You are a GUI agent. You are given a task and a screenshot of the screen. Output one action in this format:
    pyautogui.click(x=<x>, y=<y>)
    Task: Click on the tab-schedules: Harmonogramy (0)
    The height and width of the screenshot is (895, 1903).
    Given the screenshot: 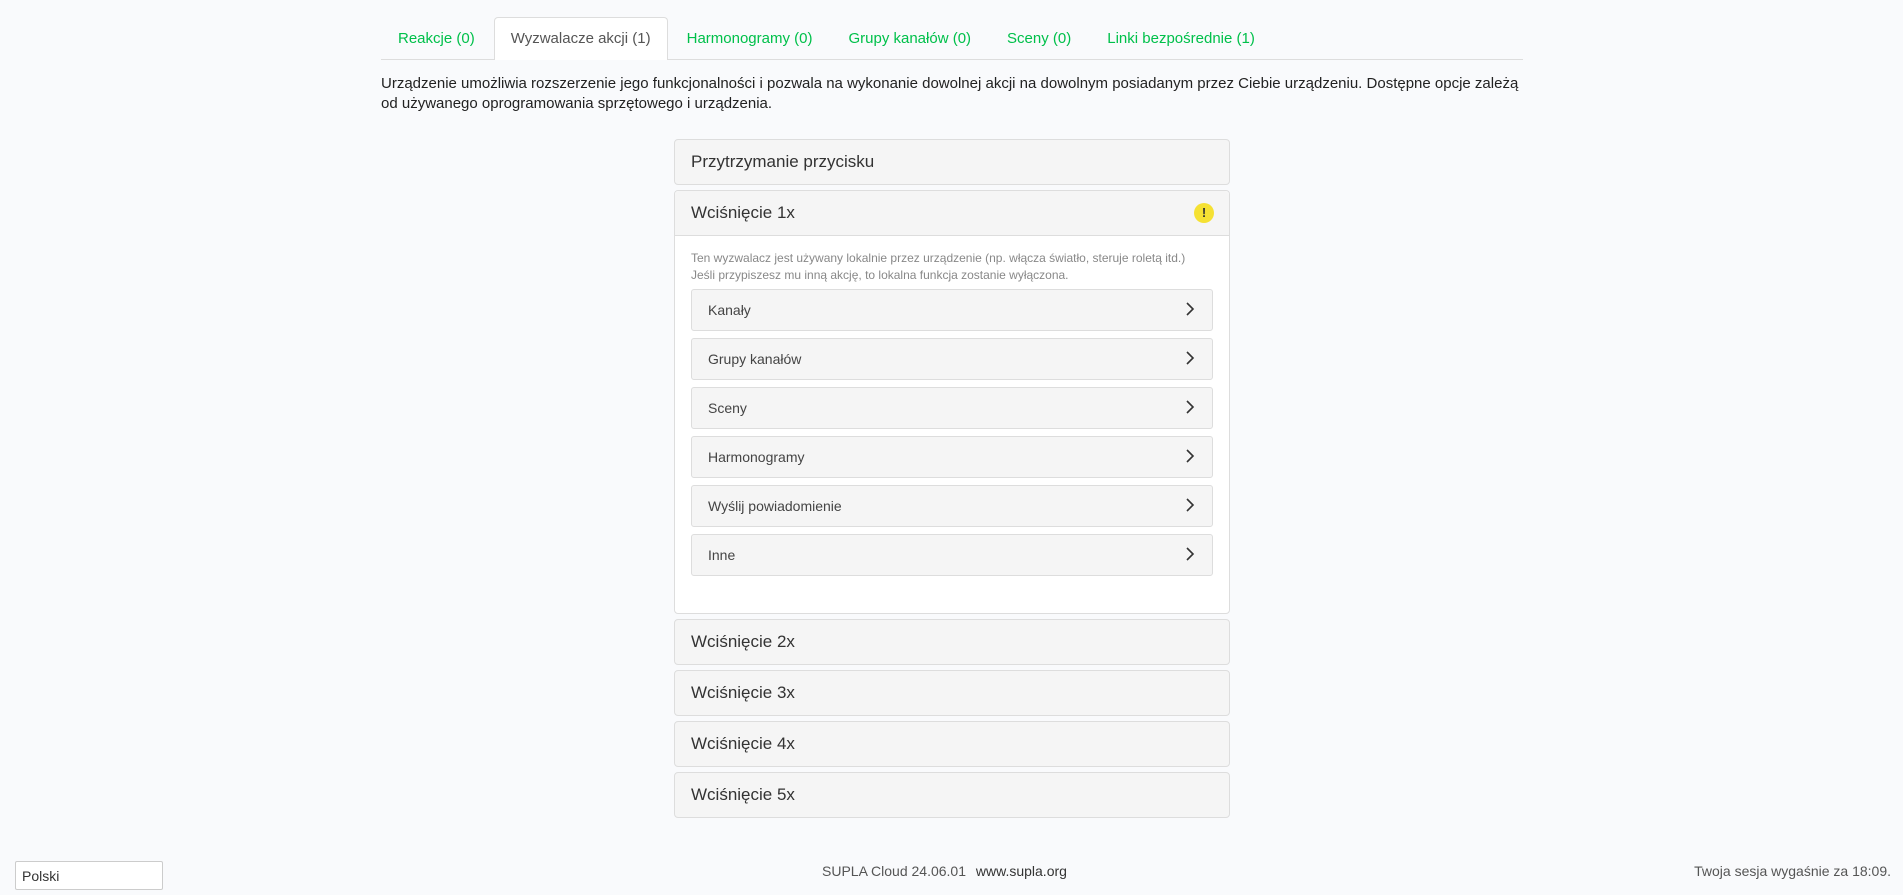 What is the action you would take?
    pyautogui.click(x=750, y=37)
    